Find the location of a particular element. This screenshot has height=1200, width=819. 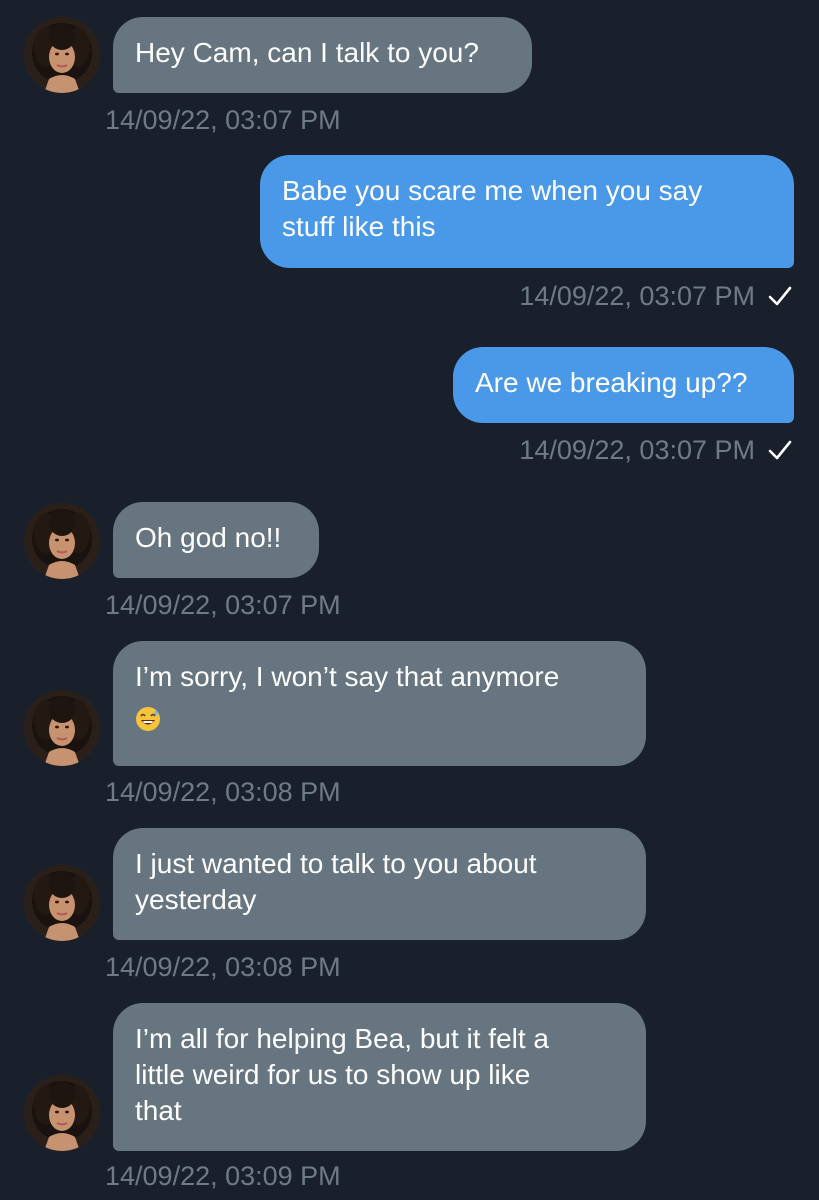

message-text: Babe you scare me when you say is located at coordinates (492, 190).